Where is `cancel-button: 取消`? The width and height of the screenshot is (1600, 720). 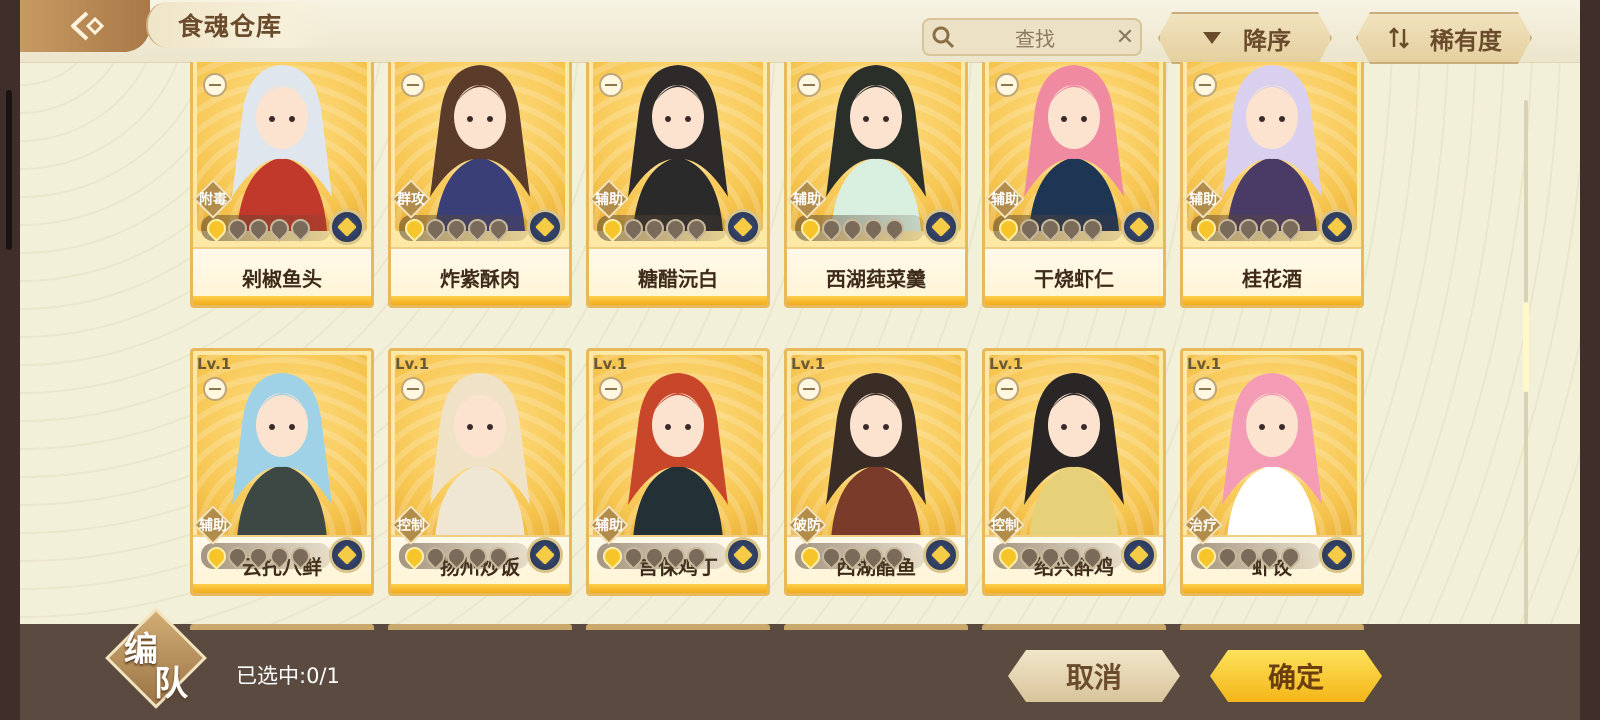 cancel-button: 取消 is located at coordinates (1094, 676).